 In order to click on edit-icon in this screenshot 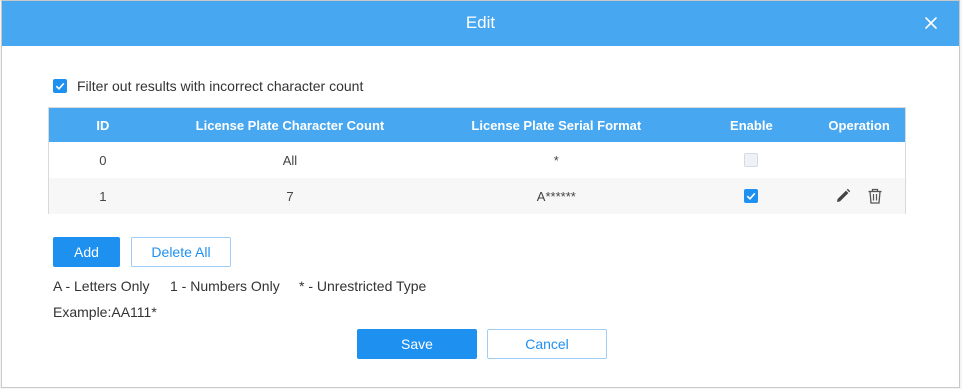, I will do `click(843, 196)`.